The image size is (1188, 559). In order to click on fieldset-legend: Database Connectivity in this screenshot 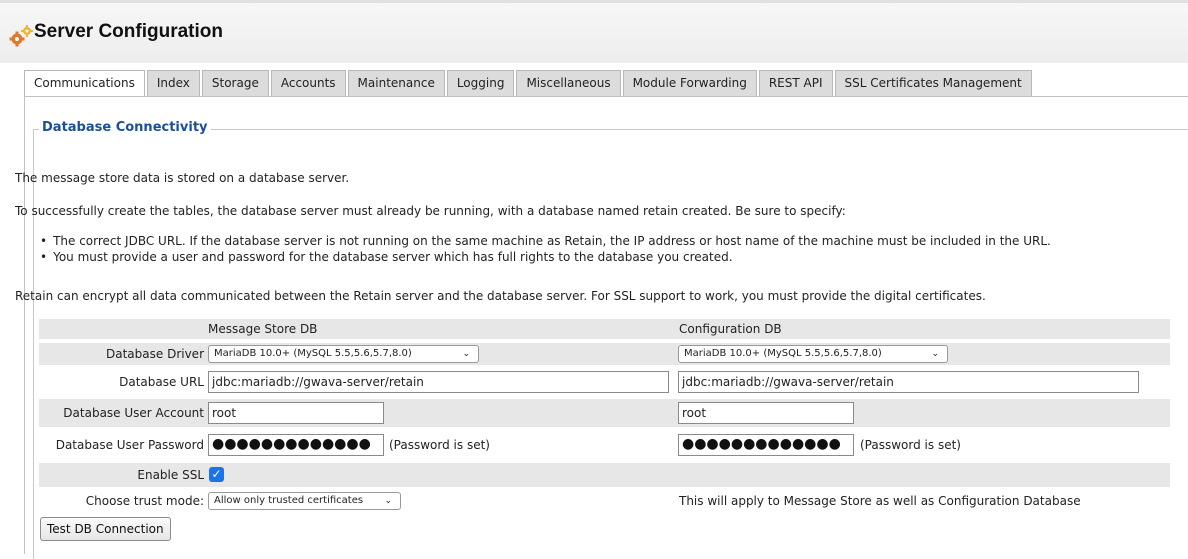, I will do `click(125, 127)`.